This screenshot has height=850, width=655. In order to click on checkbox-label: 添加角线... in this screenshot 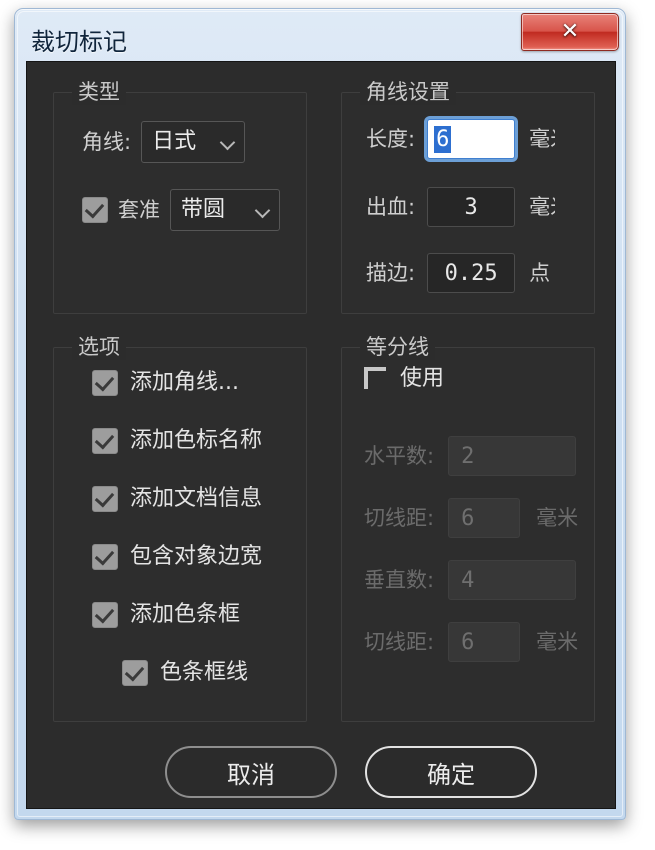, I will do `click(184, 382)`.